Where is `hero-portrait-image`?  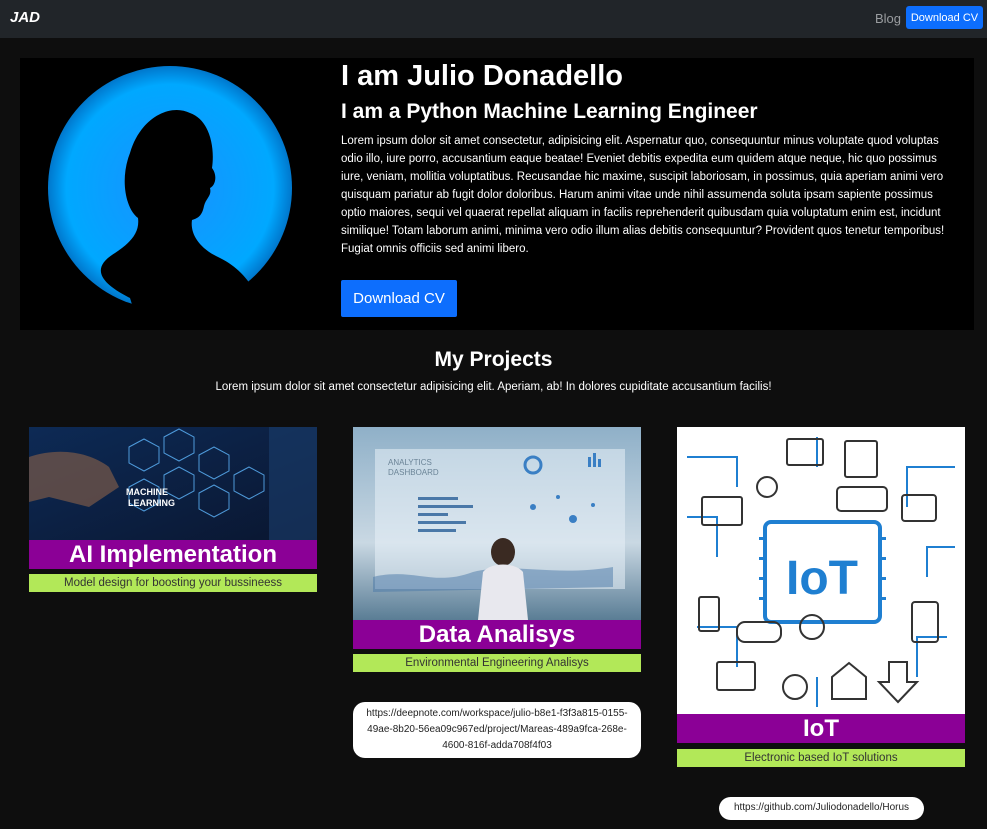 hero-portrait-image is located at coordinates (170, 194).